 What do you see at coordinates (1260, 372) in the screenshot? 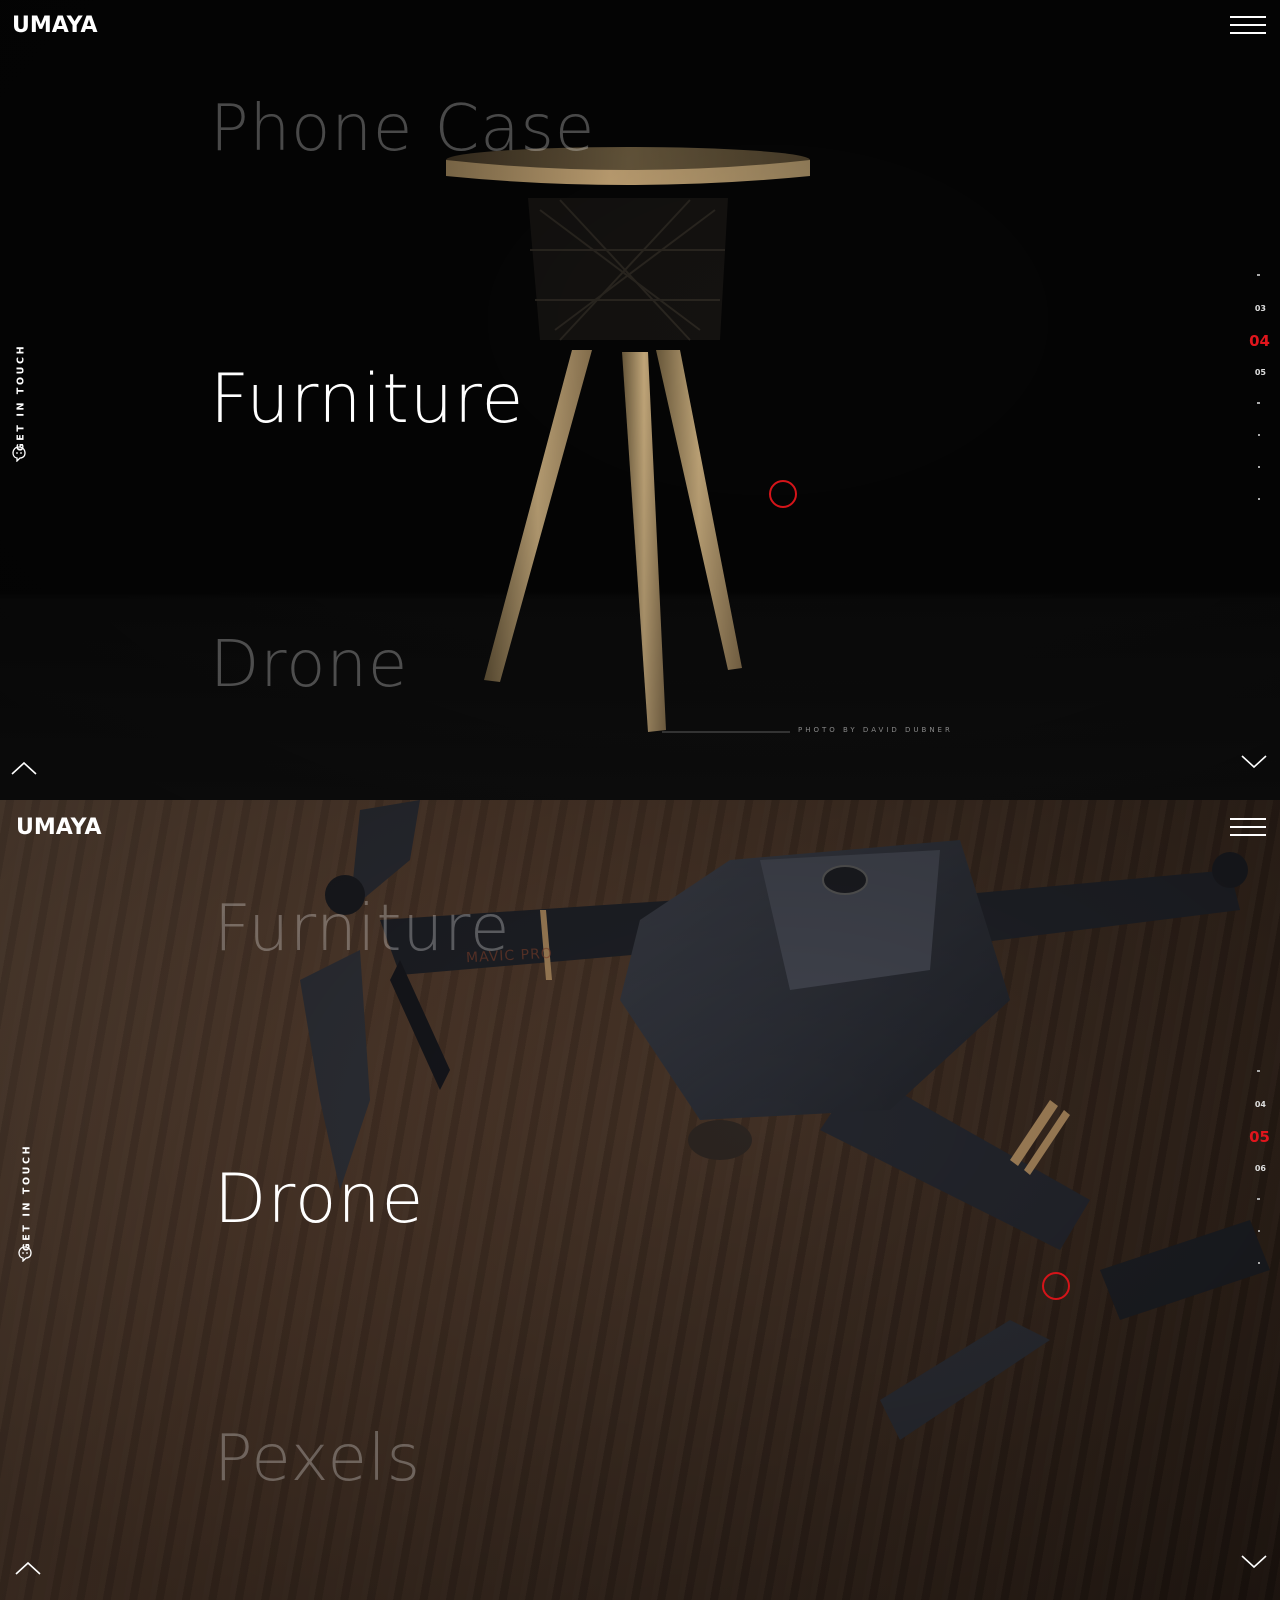
I see `pager-next-number: 05` at bounding box center [1260, 372].